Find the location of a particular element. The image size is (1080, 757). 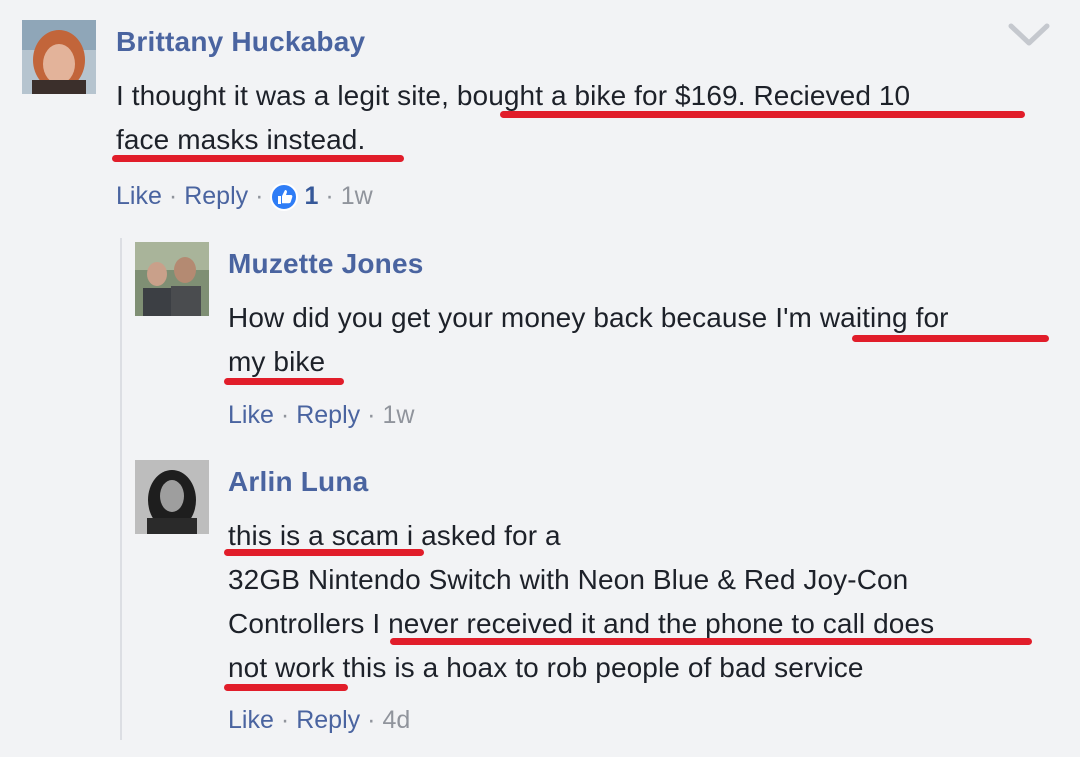

comment-actions: Like · Reply · 4d is located at coordinates (319, 720).